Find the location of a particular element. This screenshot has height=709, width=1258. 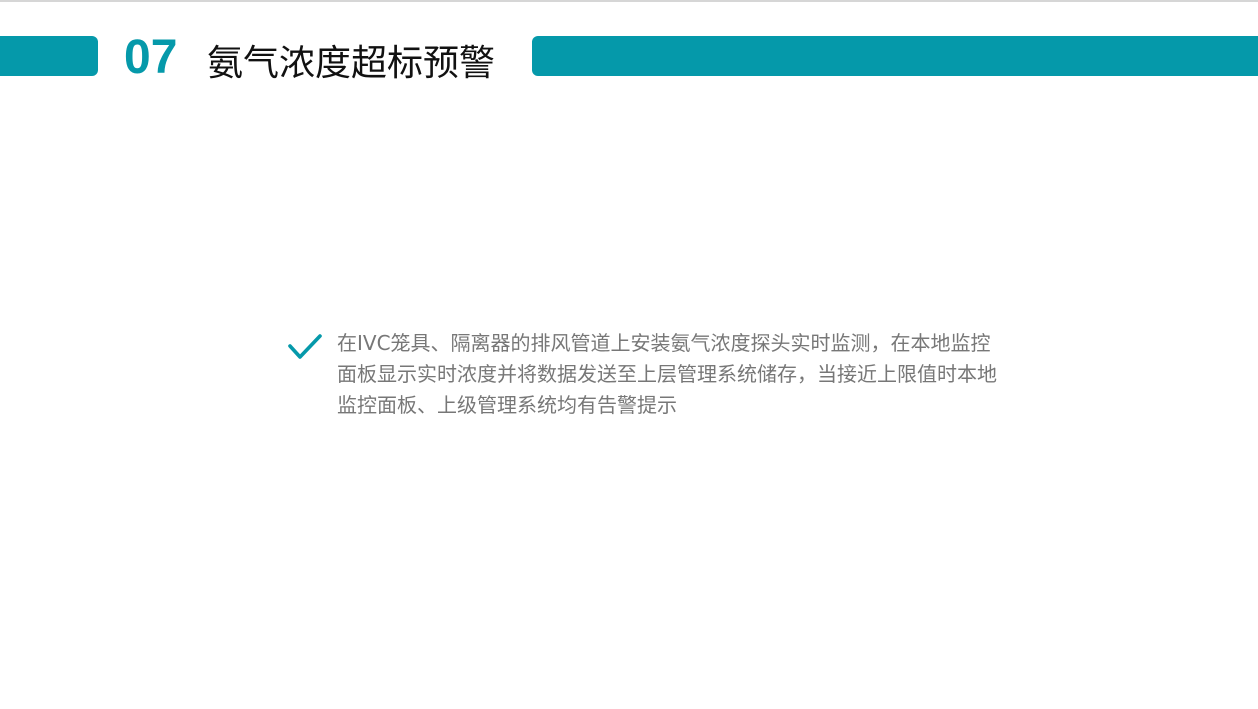

section-title: 氨气浓度超标预警 is located at coordinates (351, 63).